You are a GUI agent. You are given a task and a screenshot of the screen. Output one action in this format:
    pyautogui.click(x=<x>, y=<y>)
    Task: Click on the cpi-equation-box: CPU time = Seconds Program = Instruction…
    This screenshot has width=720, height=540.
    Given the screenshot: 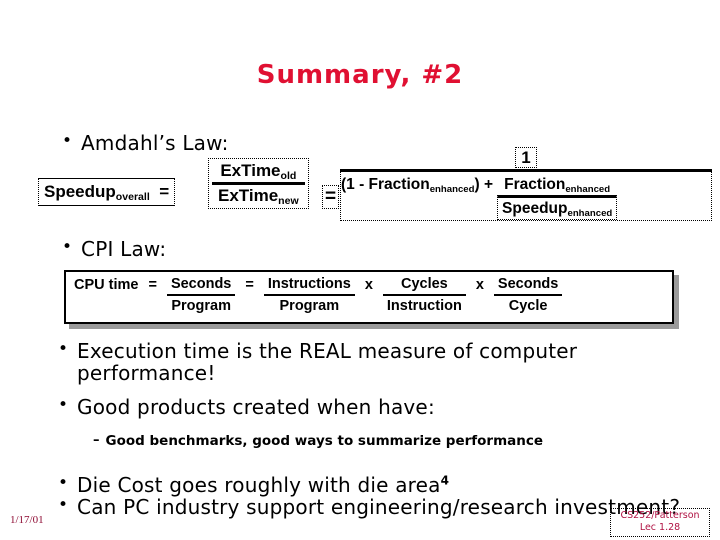 What is the action you would take?
    pyautogui.click(x=369, y=297)
    